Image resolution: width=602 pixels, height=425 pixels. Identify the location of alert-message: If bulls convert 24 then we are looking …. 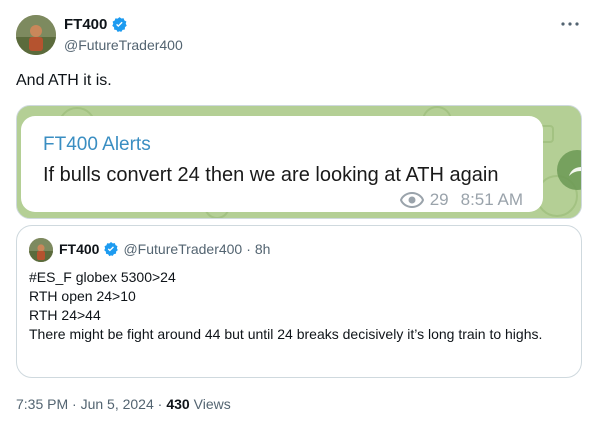
(271, 175).